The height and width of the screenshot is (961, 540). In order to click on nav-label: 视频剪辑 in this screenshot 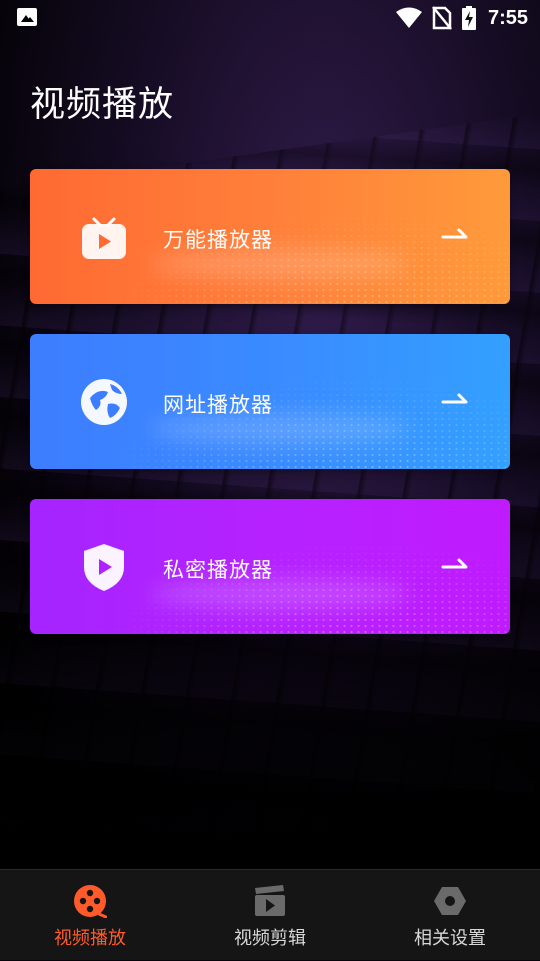, I will do `click(270, 938)`.